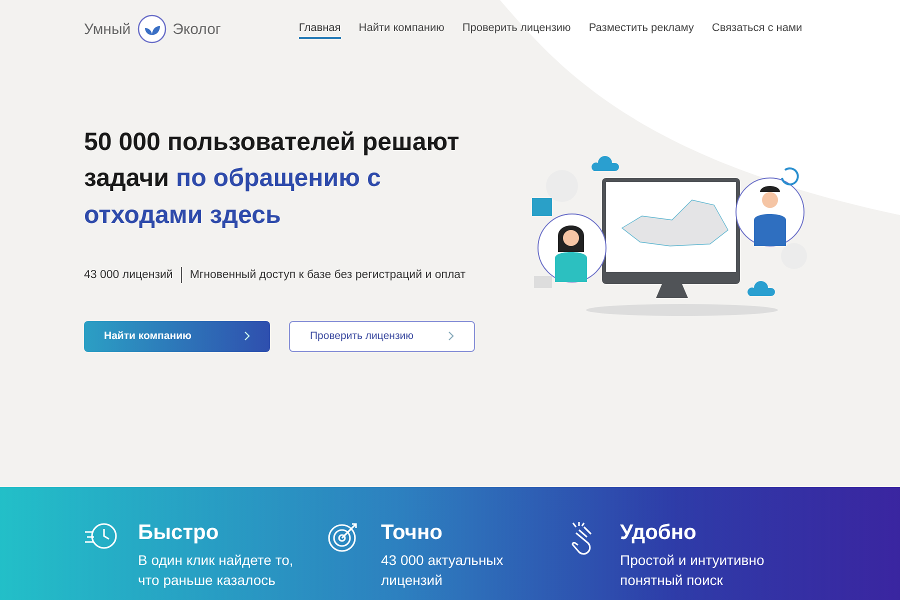 This screenshot has width=900, height=600. I want to click on clock-icon, so click(101, 536).